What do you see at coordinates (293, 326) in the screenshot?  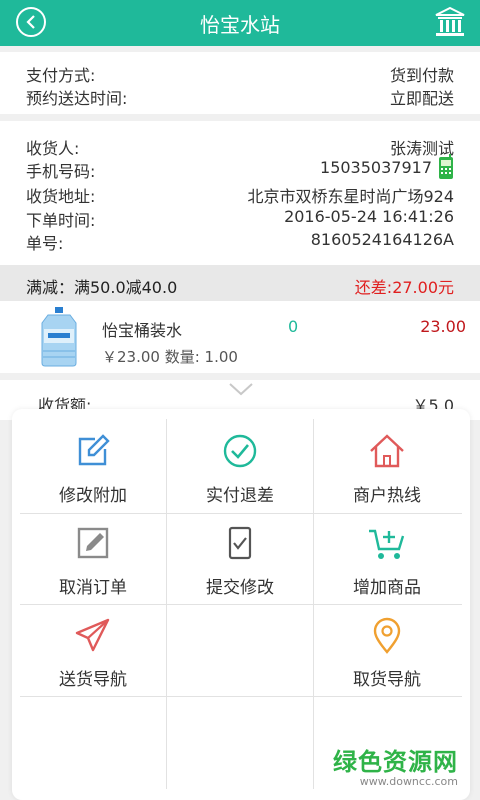 I see `product-quantity: 0` at bounding box center [293, 326].